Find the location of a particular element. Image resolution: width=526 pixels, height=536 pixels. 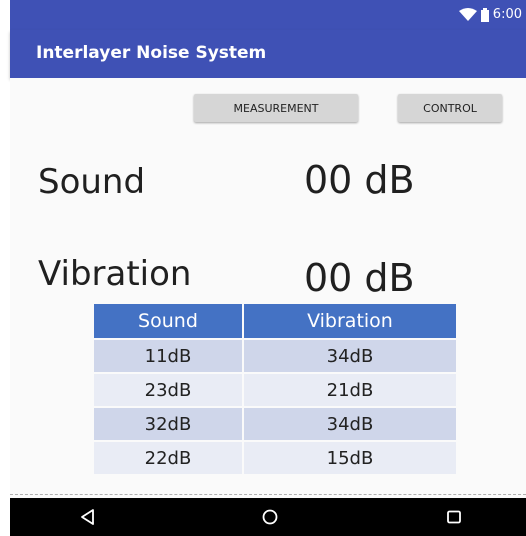

status-bar: 6:00 is located at coordinates (268, 15).